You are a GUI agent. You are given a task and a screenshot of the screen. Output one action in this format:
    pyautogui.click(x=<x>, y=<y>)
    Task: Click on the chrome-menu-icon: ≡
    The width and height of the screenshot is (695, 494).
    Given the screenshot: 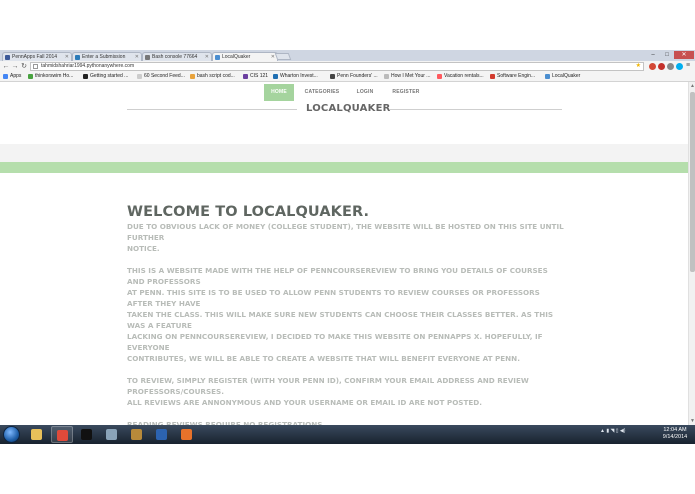 What is the action you would take?
    pyautogui.click(x=688, y=65)
    